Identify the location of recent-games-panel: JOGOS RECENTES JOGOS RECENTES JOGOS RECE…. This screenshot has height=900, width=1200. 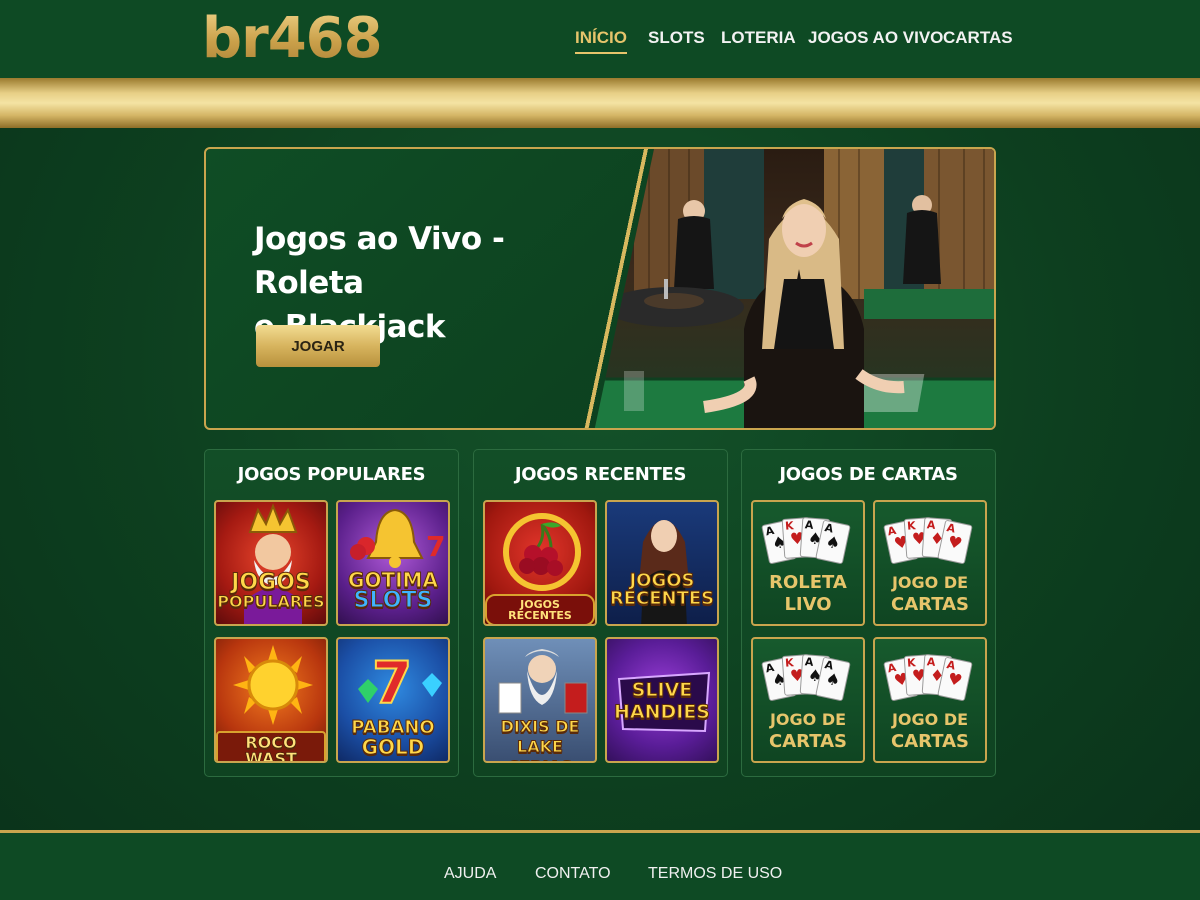
(600, 613).